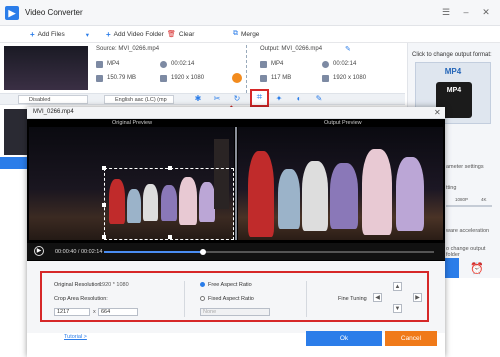  I want to click on output-preview-video, so click(340, 183).